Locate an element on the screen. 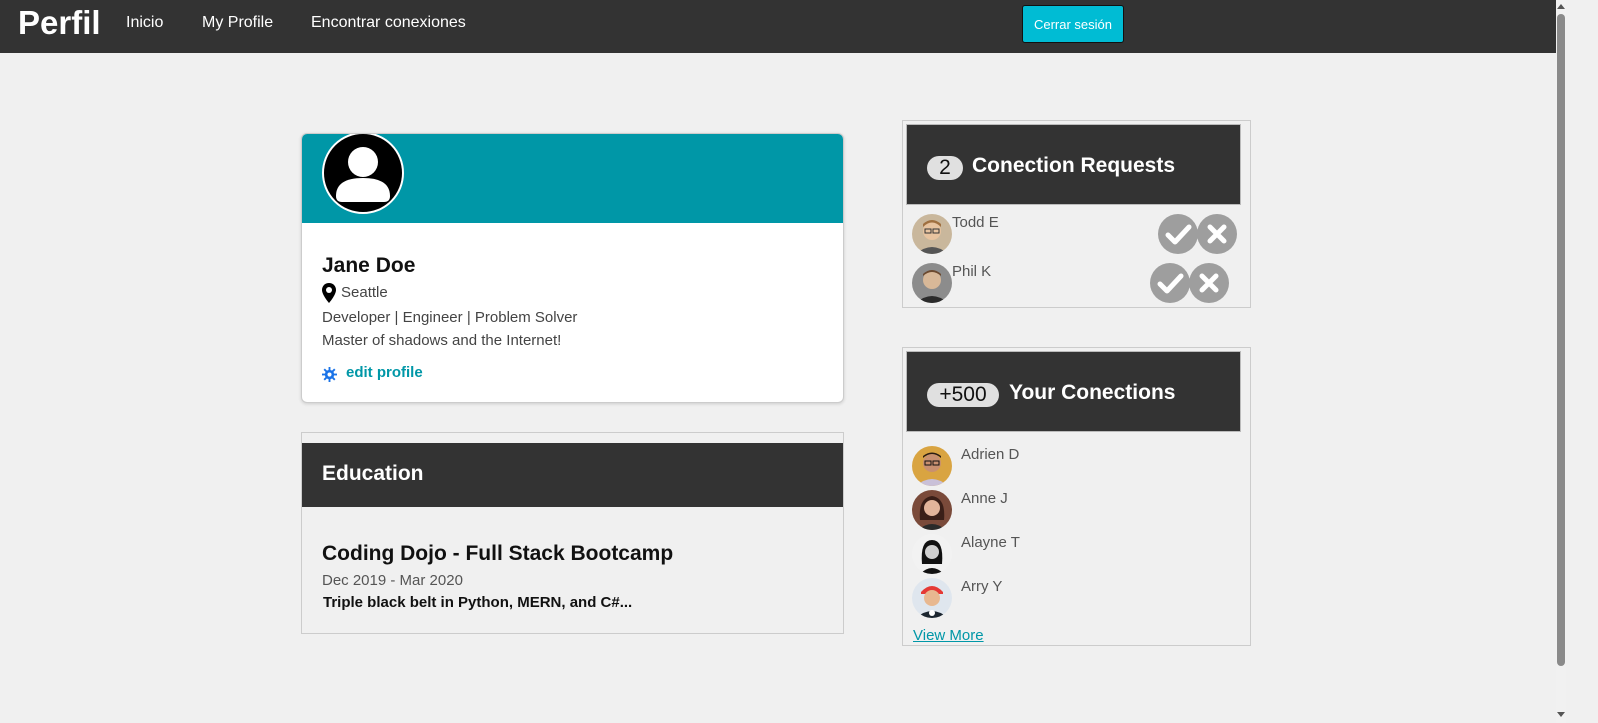 The height and width of the screenshot is (723, 1598). connection-name: Arry Y is located at coordinates (981, 586).